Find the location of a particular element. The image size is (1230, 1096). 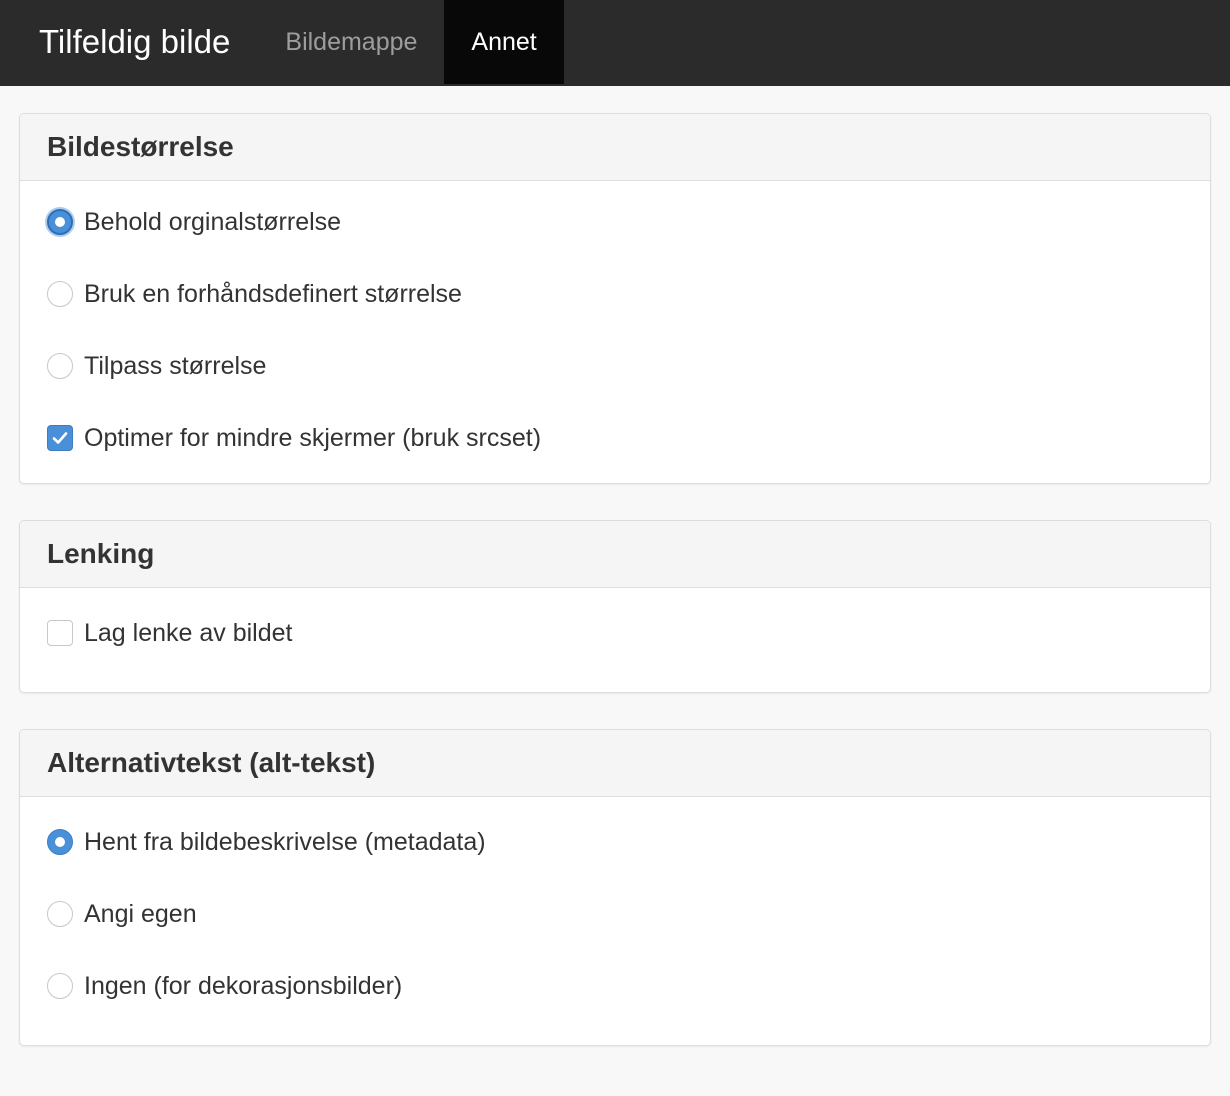

app-title: Tilfeldig bilde is located at coordinates (135, 41).